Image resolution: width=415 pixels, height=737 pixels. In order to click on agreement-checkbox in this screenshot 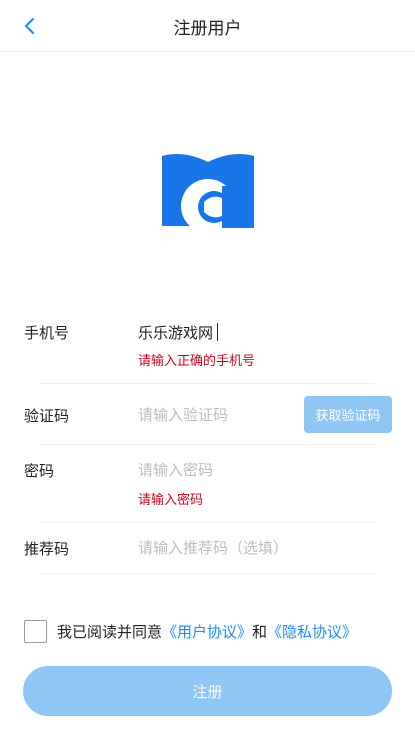, I will do `click(35, 631)`.